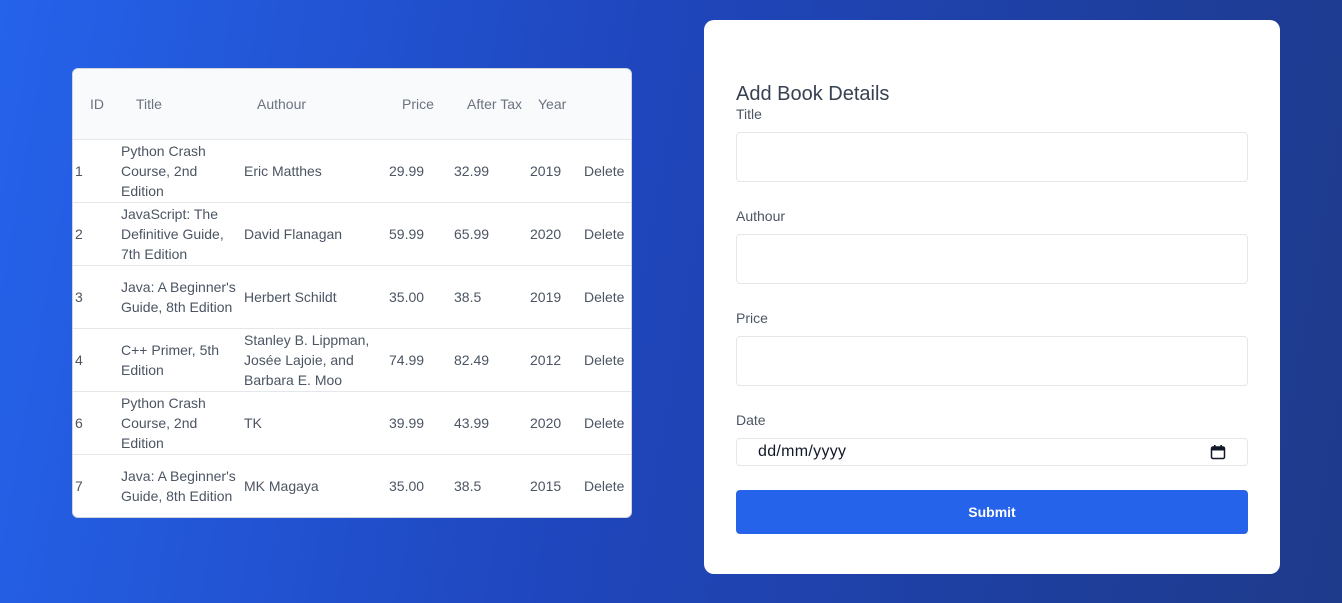 This screenshot has width=1342, height=603. What do you see at coordinates (761, 216) in the screenshot?
I see `author-label: Authour` at bounding box center [761, 216].